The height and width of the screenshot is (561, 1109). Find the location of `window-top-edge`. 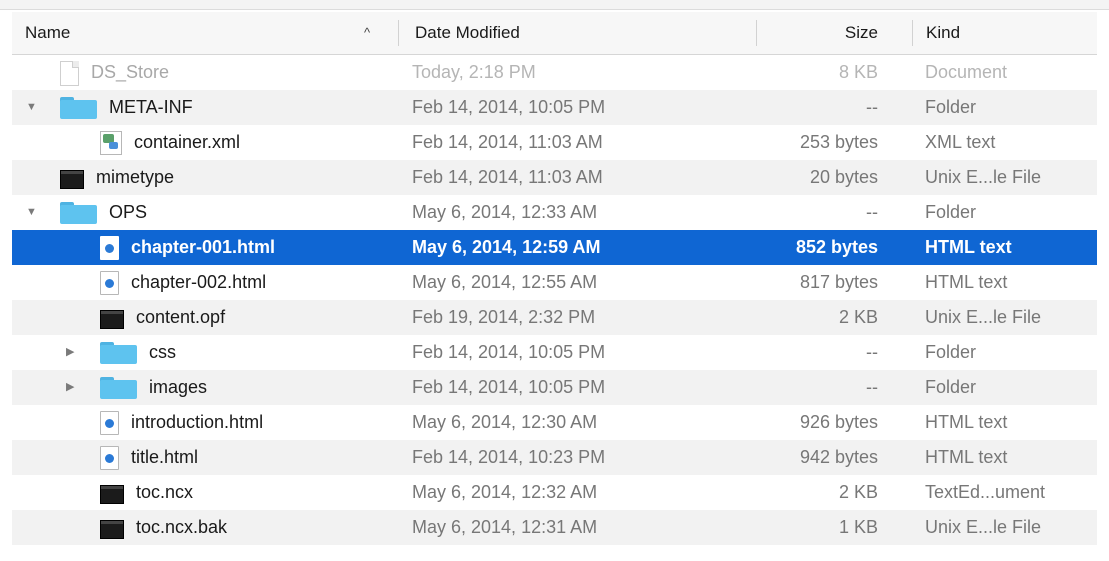

window-top-edge is located at coordinates (554, 5).